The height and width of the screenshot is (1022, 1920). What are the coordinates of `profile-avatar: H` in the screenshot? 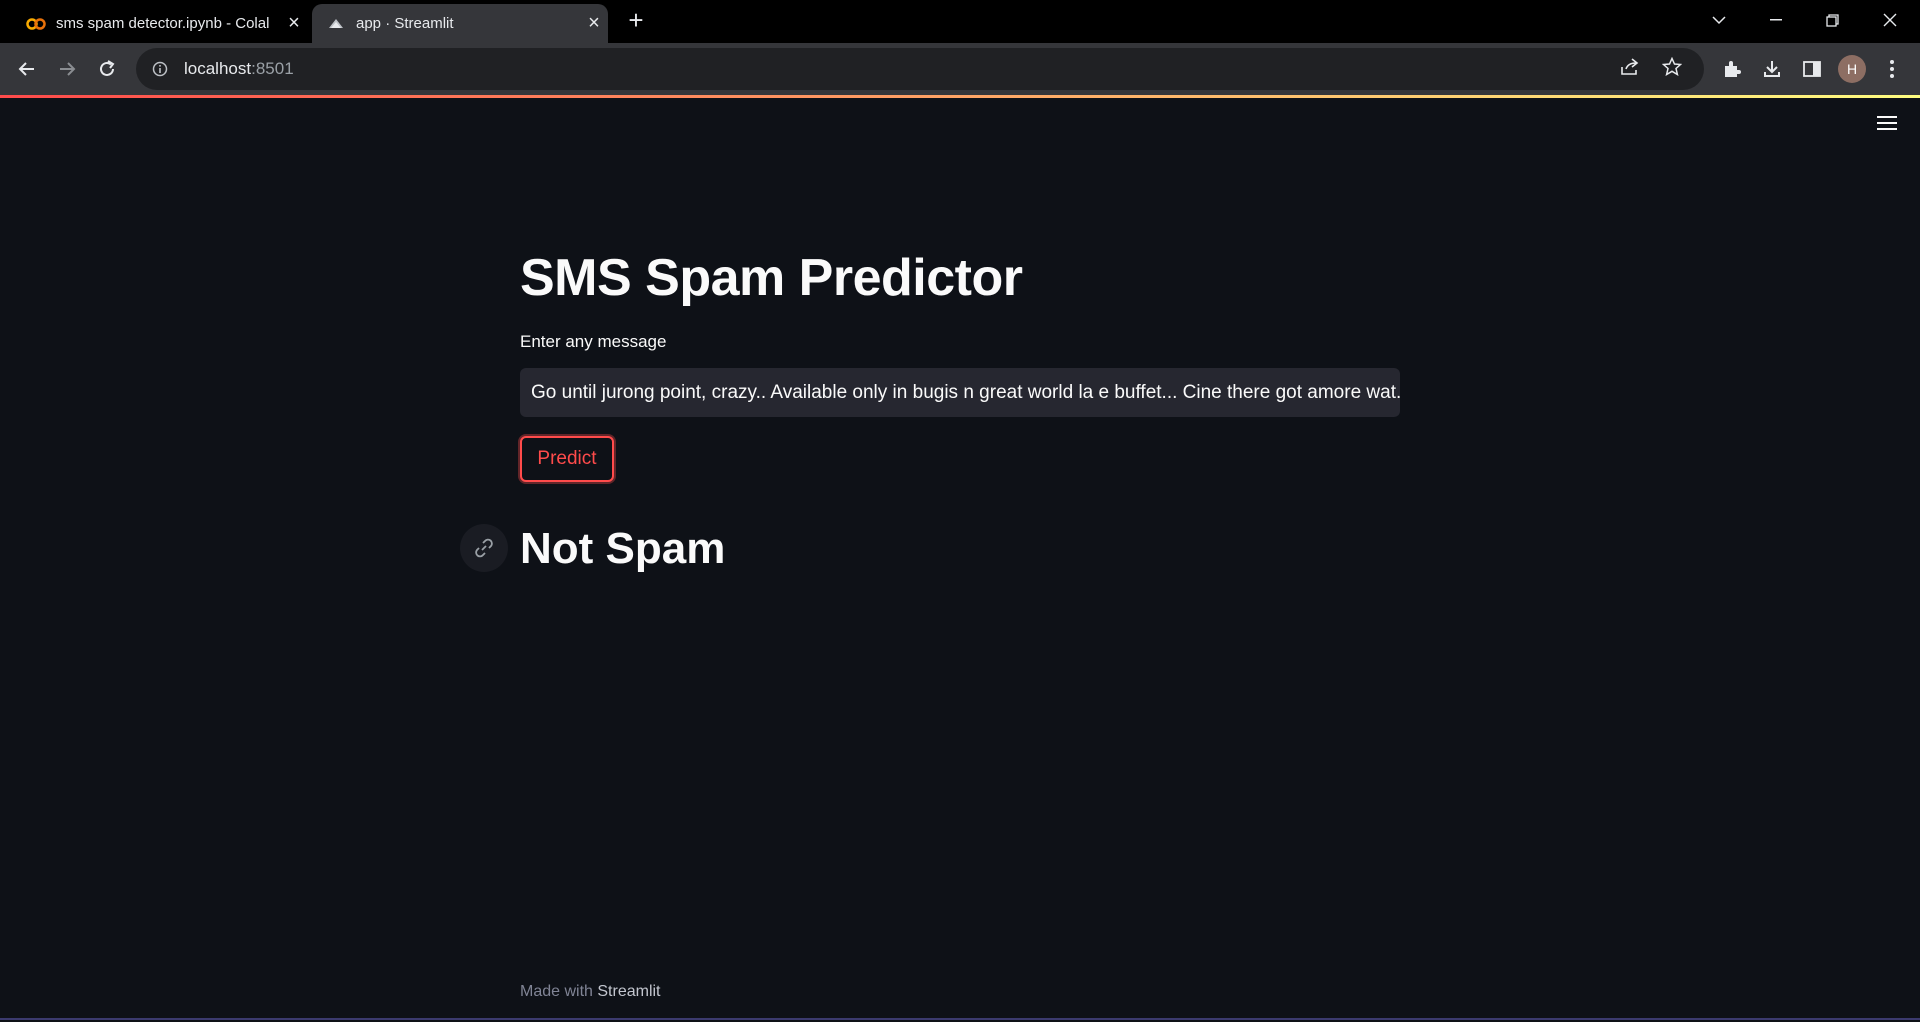 It's located at (1852, 69).